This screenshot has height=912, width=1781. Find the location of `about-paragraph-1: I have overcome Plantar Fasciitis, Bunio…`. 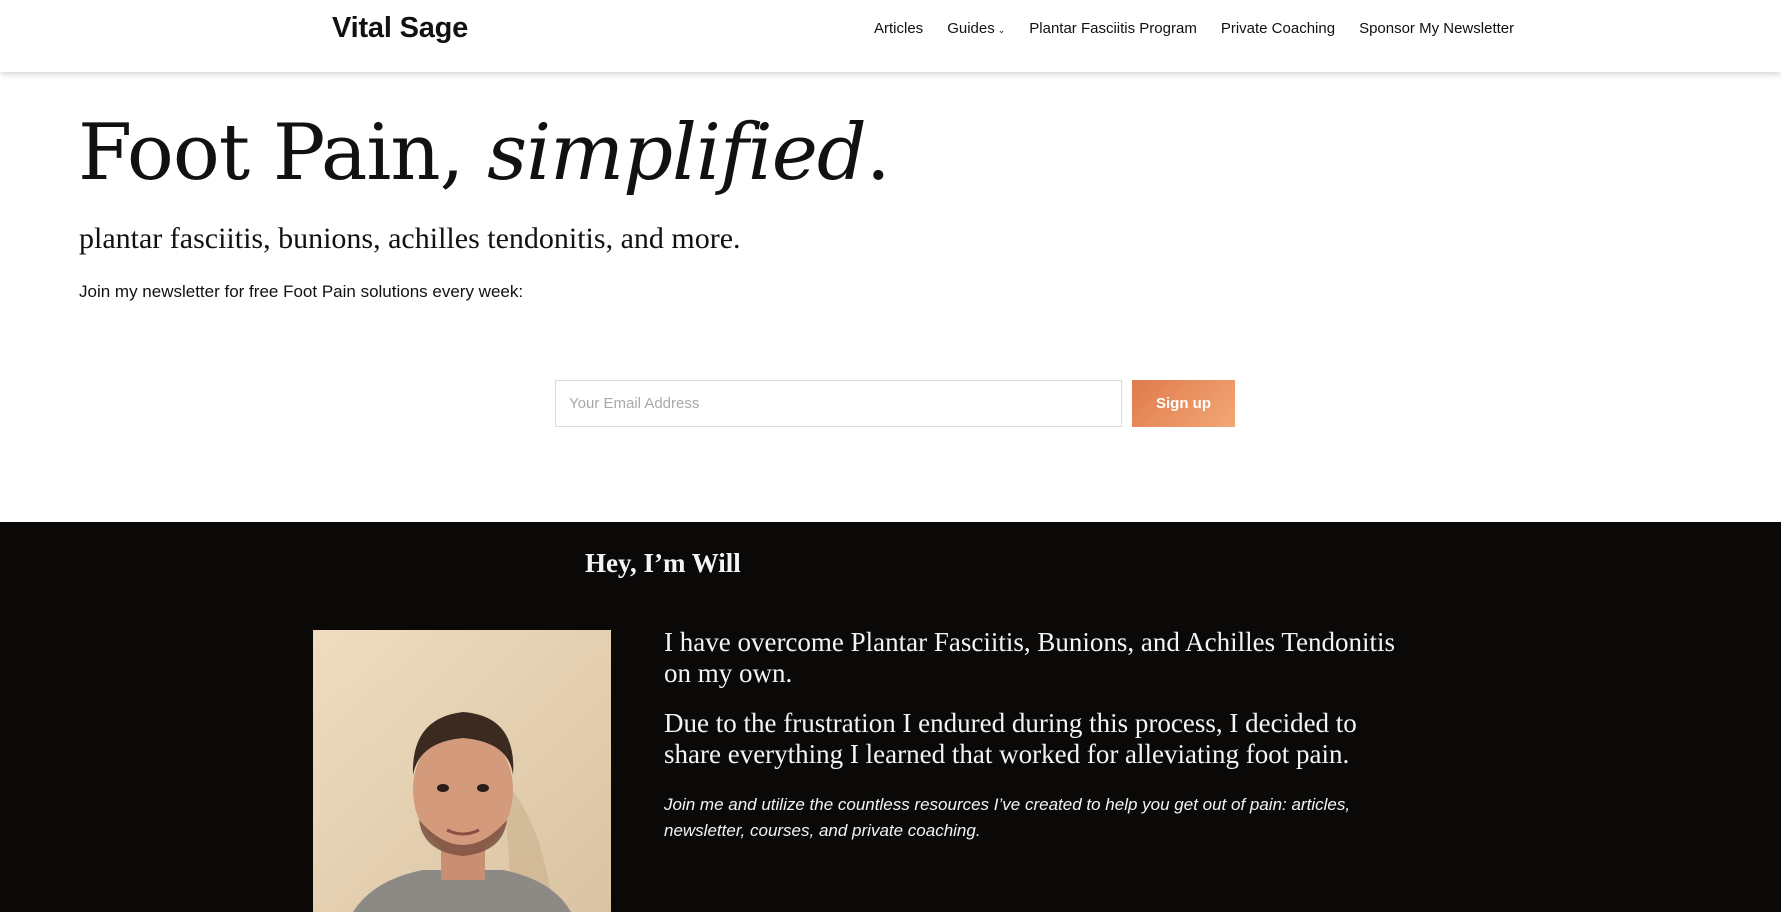

about-paragraph-1: I have overcome Plantar Fasciitis, Bunio… is located at coordinates (1029, 657).